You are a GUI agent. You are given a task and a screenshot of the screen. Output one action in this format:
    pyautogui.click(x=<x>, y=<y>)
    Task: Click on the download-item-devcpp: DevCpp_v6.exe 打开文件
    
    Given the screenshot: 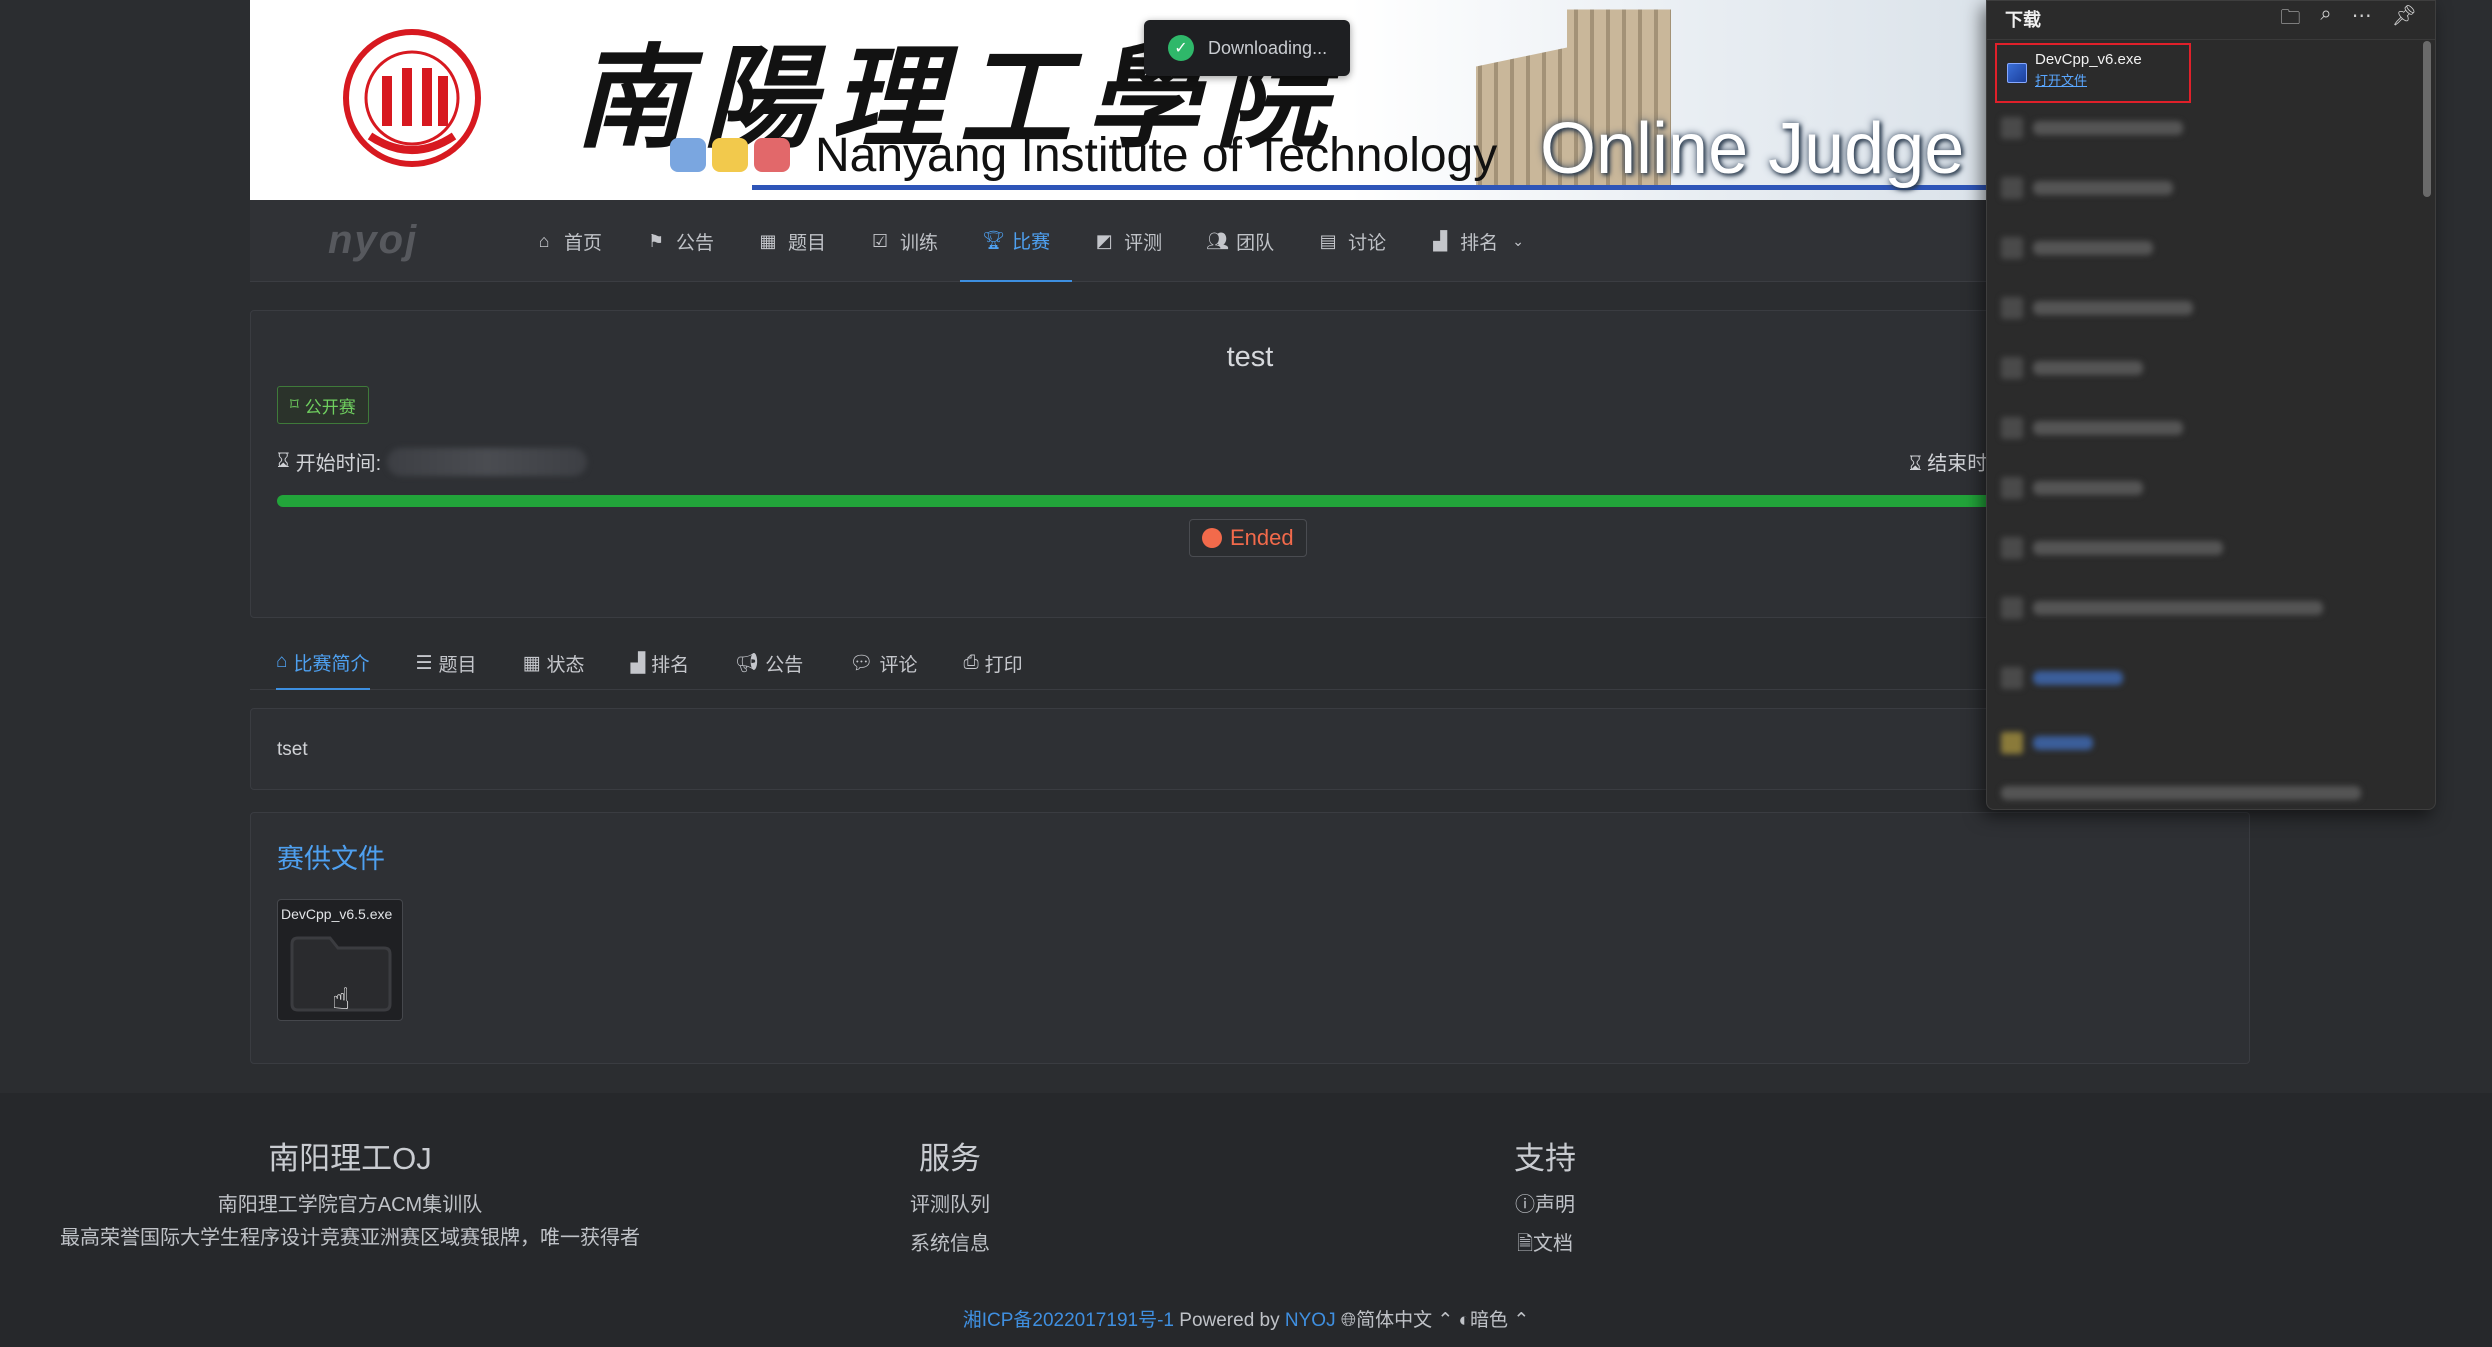 What is the action you would take?
    pyautogui.click(x=2093, y=73)
    